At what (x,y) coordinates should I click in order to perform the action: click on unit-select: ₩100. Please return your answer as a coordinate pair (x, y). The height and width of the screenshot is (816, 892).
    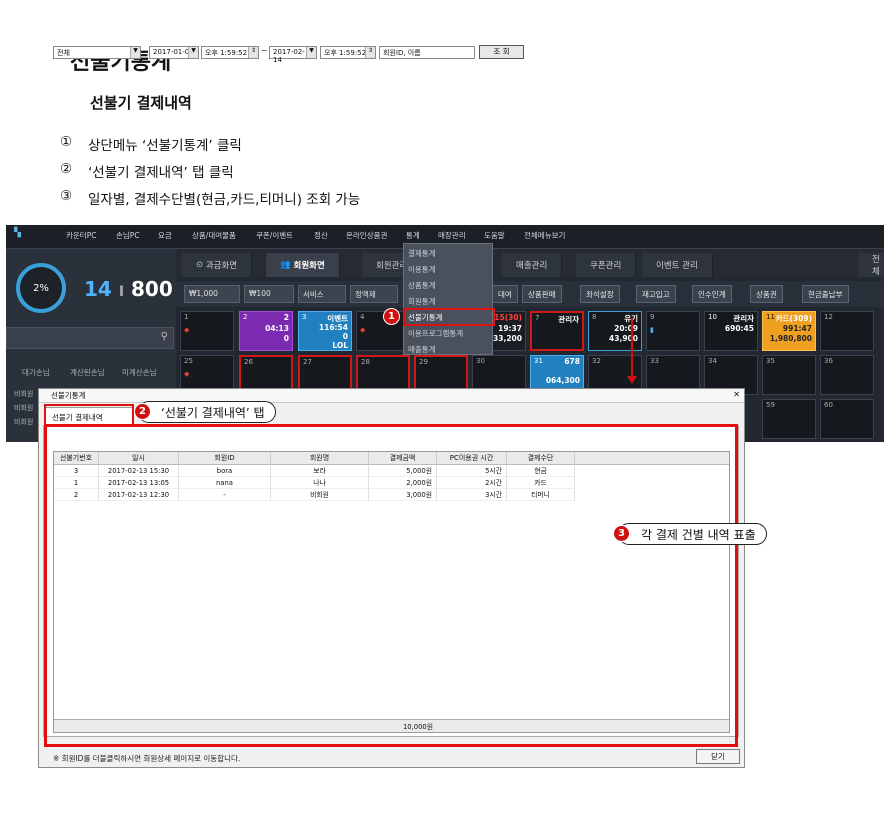
    Looking at the image, I should click on (269, 294).